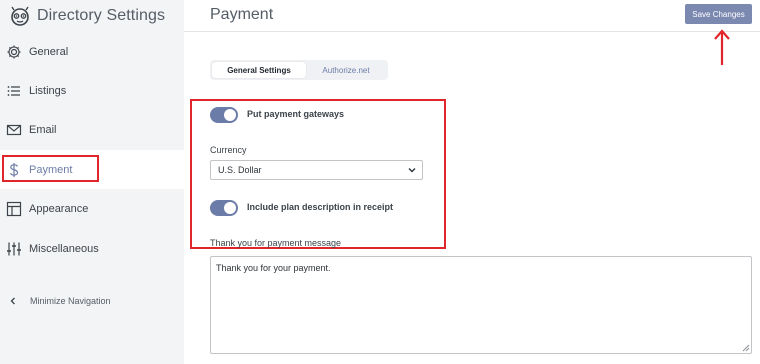  I want to click on directory-mascot-icon, so click(20, 16).